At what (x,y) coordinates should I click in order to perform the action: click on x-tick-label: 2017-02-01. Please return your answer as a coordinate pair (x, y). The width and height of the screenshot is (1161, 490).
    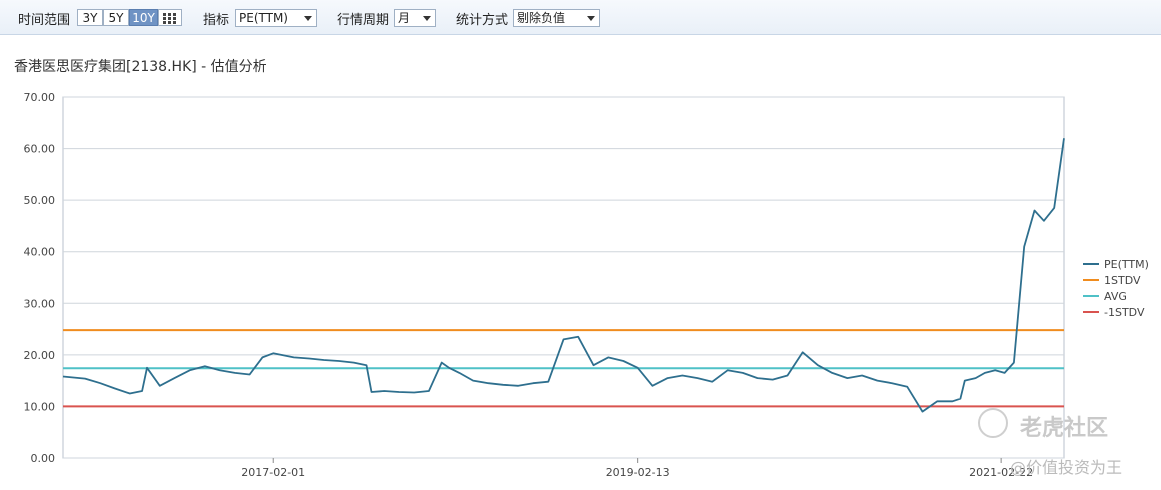
    Looking at the image, I should click on (273, 472).